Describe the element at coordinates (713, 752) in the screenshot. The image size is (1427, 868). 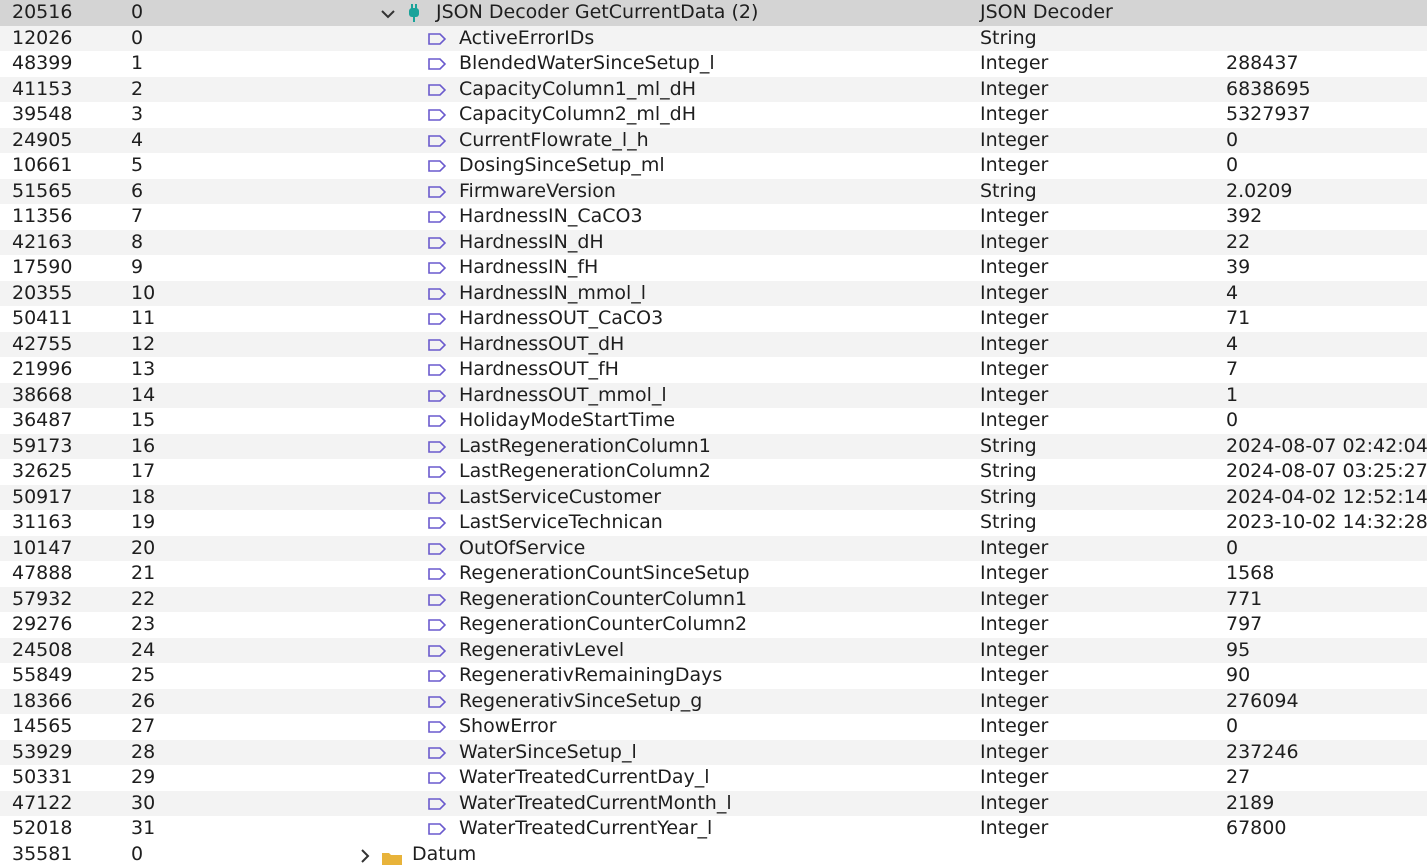
I see `tree-row: 53929 28 WaterSinceSetup_l Integer 237246` at that location.